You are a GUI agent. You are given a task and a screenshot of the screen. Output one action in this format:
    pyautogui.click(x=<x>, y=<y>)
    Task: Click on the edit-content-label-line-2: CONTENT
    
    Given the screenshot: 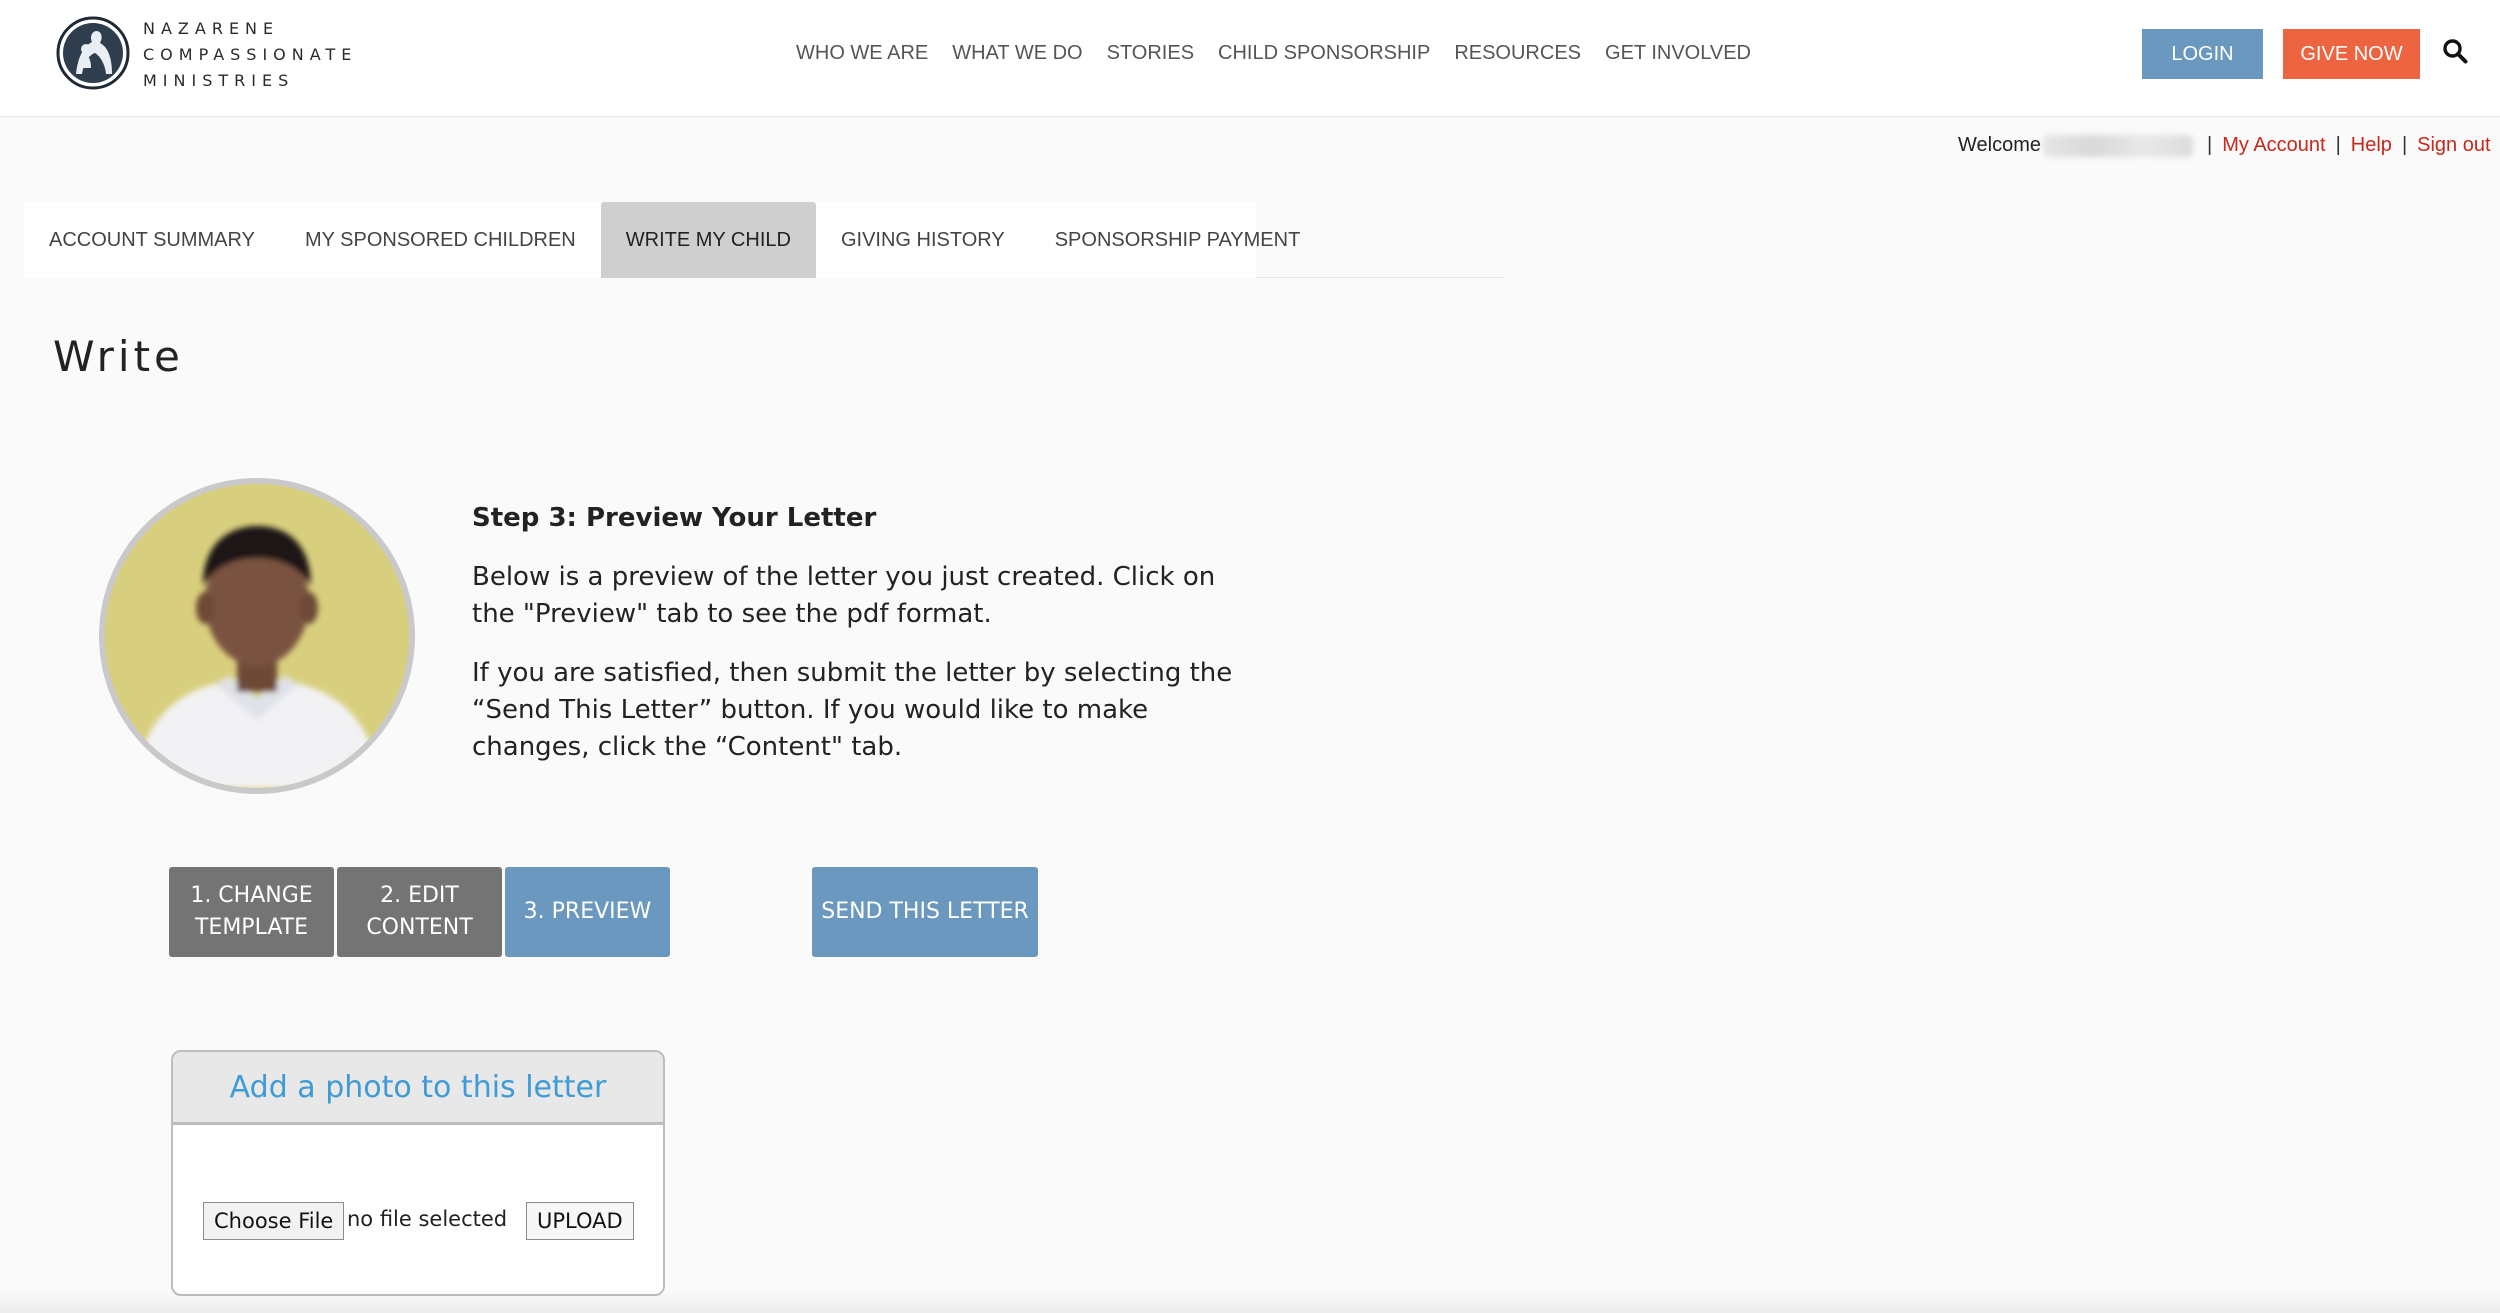 What is the action you would take?
    pyautogui.click(x=419, y=927)
    